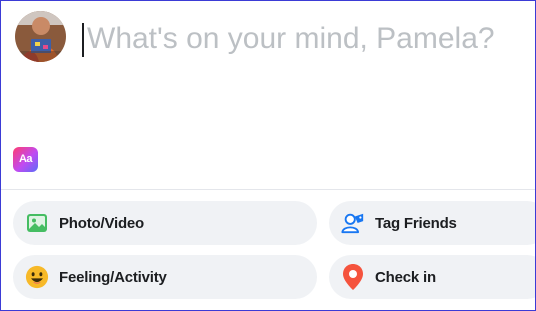  Describe the element at coordinates (165, 223) in the screenshot. I see `photo-video-button: Photo/Video` at that location.